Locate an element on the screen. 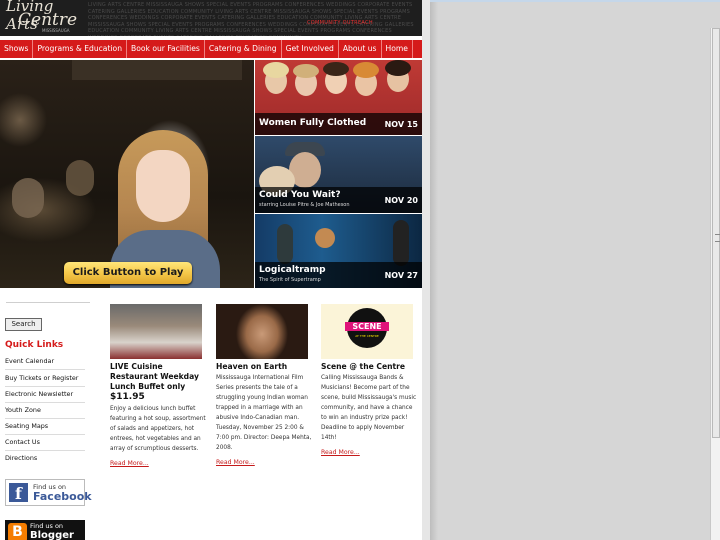 The width and height of the screenshot is (720, 540). quick-link-contact-us: Contact Us is located at coordinates (22, 442).